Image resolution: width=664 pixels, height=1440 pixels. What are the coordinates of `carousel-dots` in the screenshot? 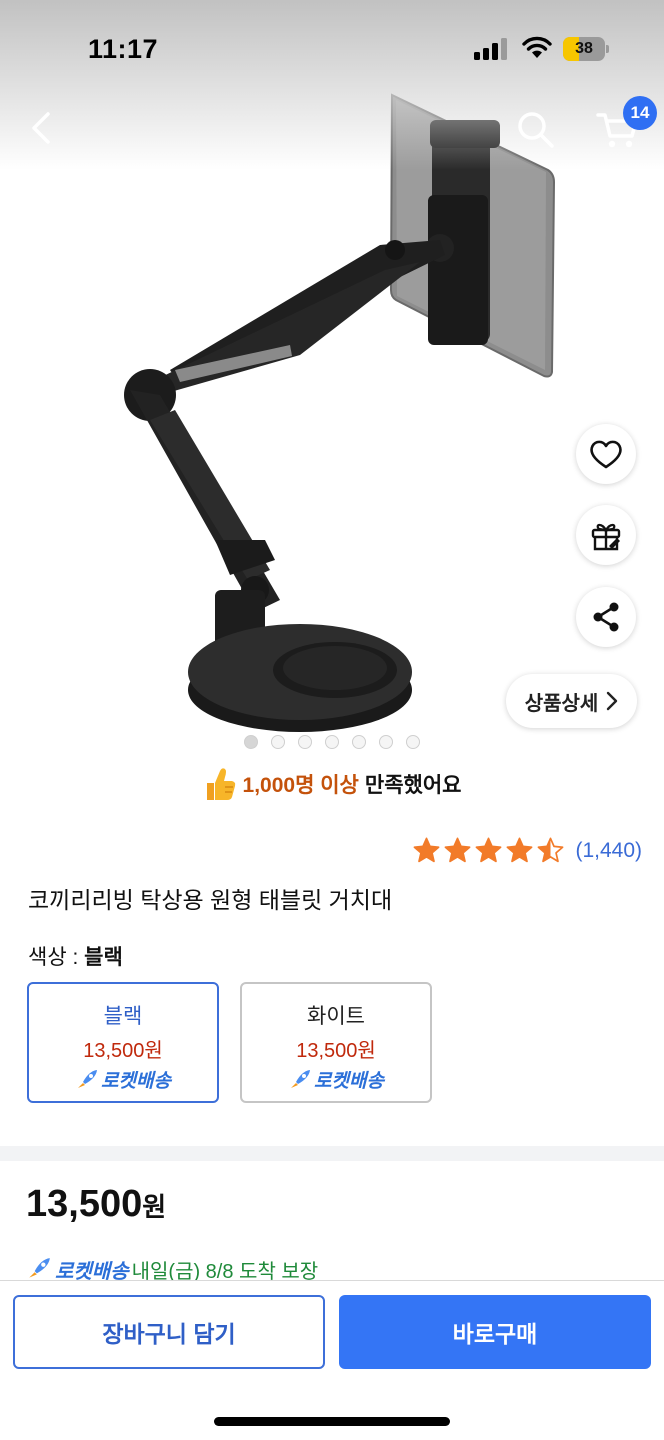 It's located at (332, 742).